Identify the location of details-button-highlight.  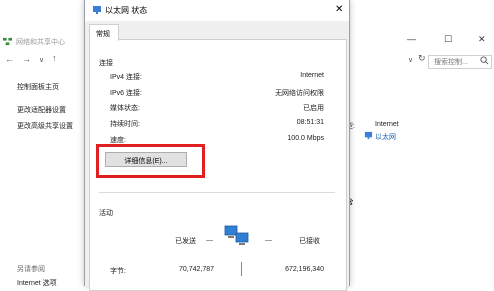
(150, 161).